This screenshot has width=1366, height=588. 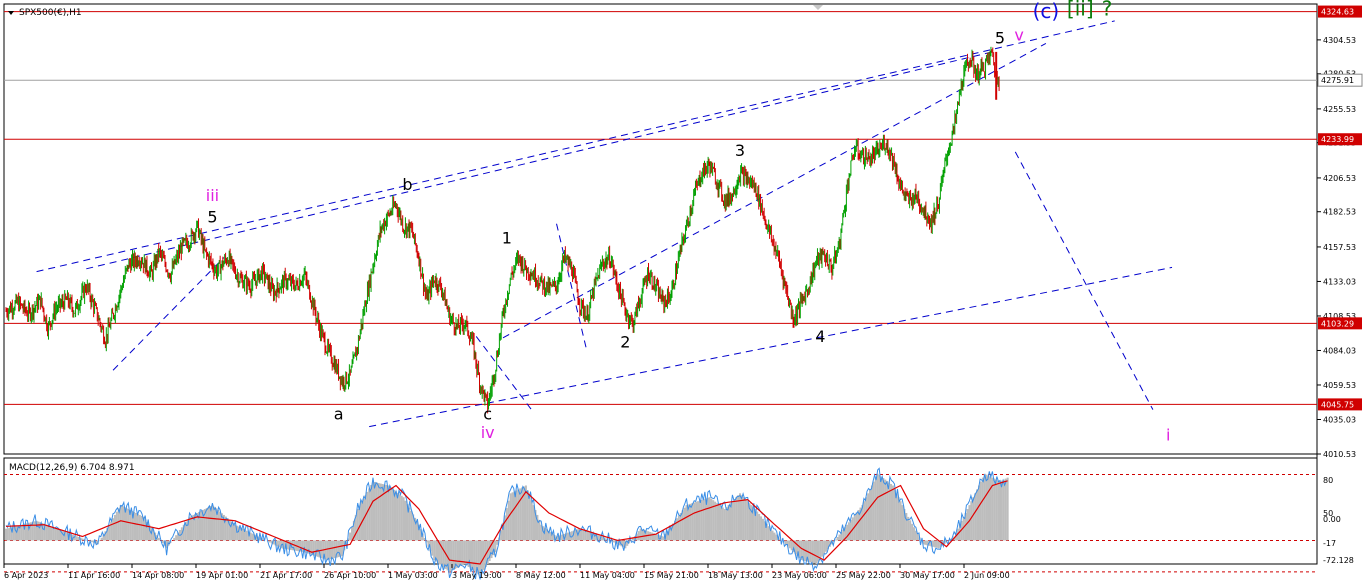 I want to click on time-tick-label: 2 Jun 09:00, so click(x=987, y=575).